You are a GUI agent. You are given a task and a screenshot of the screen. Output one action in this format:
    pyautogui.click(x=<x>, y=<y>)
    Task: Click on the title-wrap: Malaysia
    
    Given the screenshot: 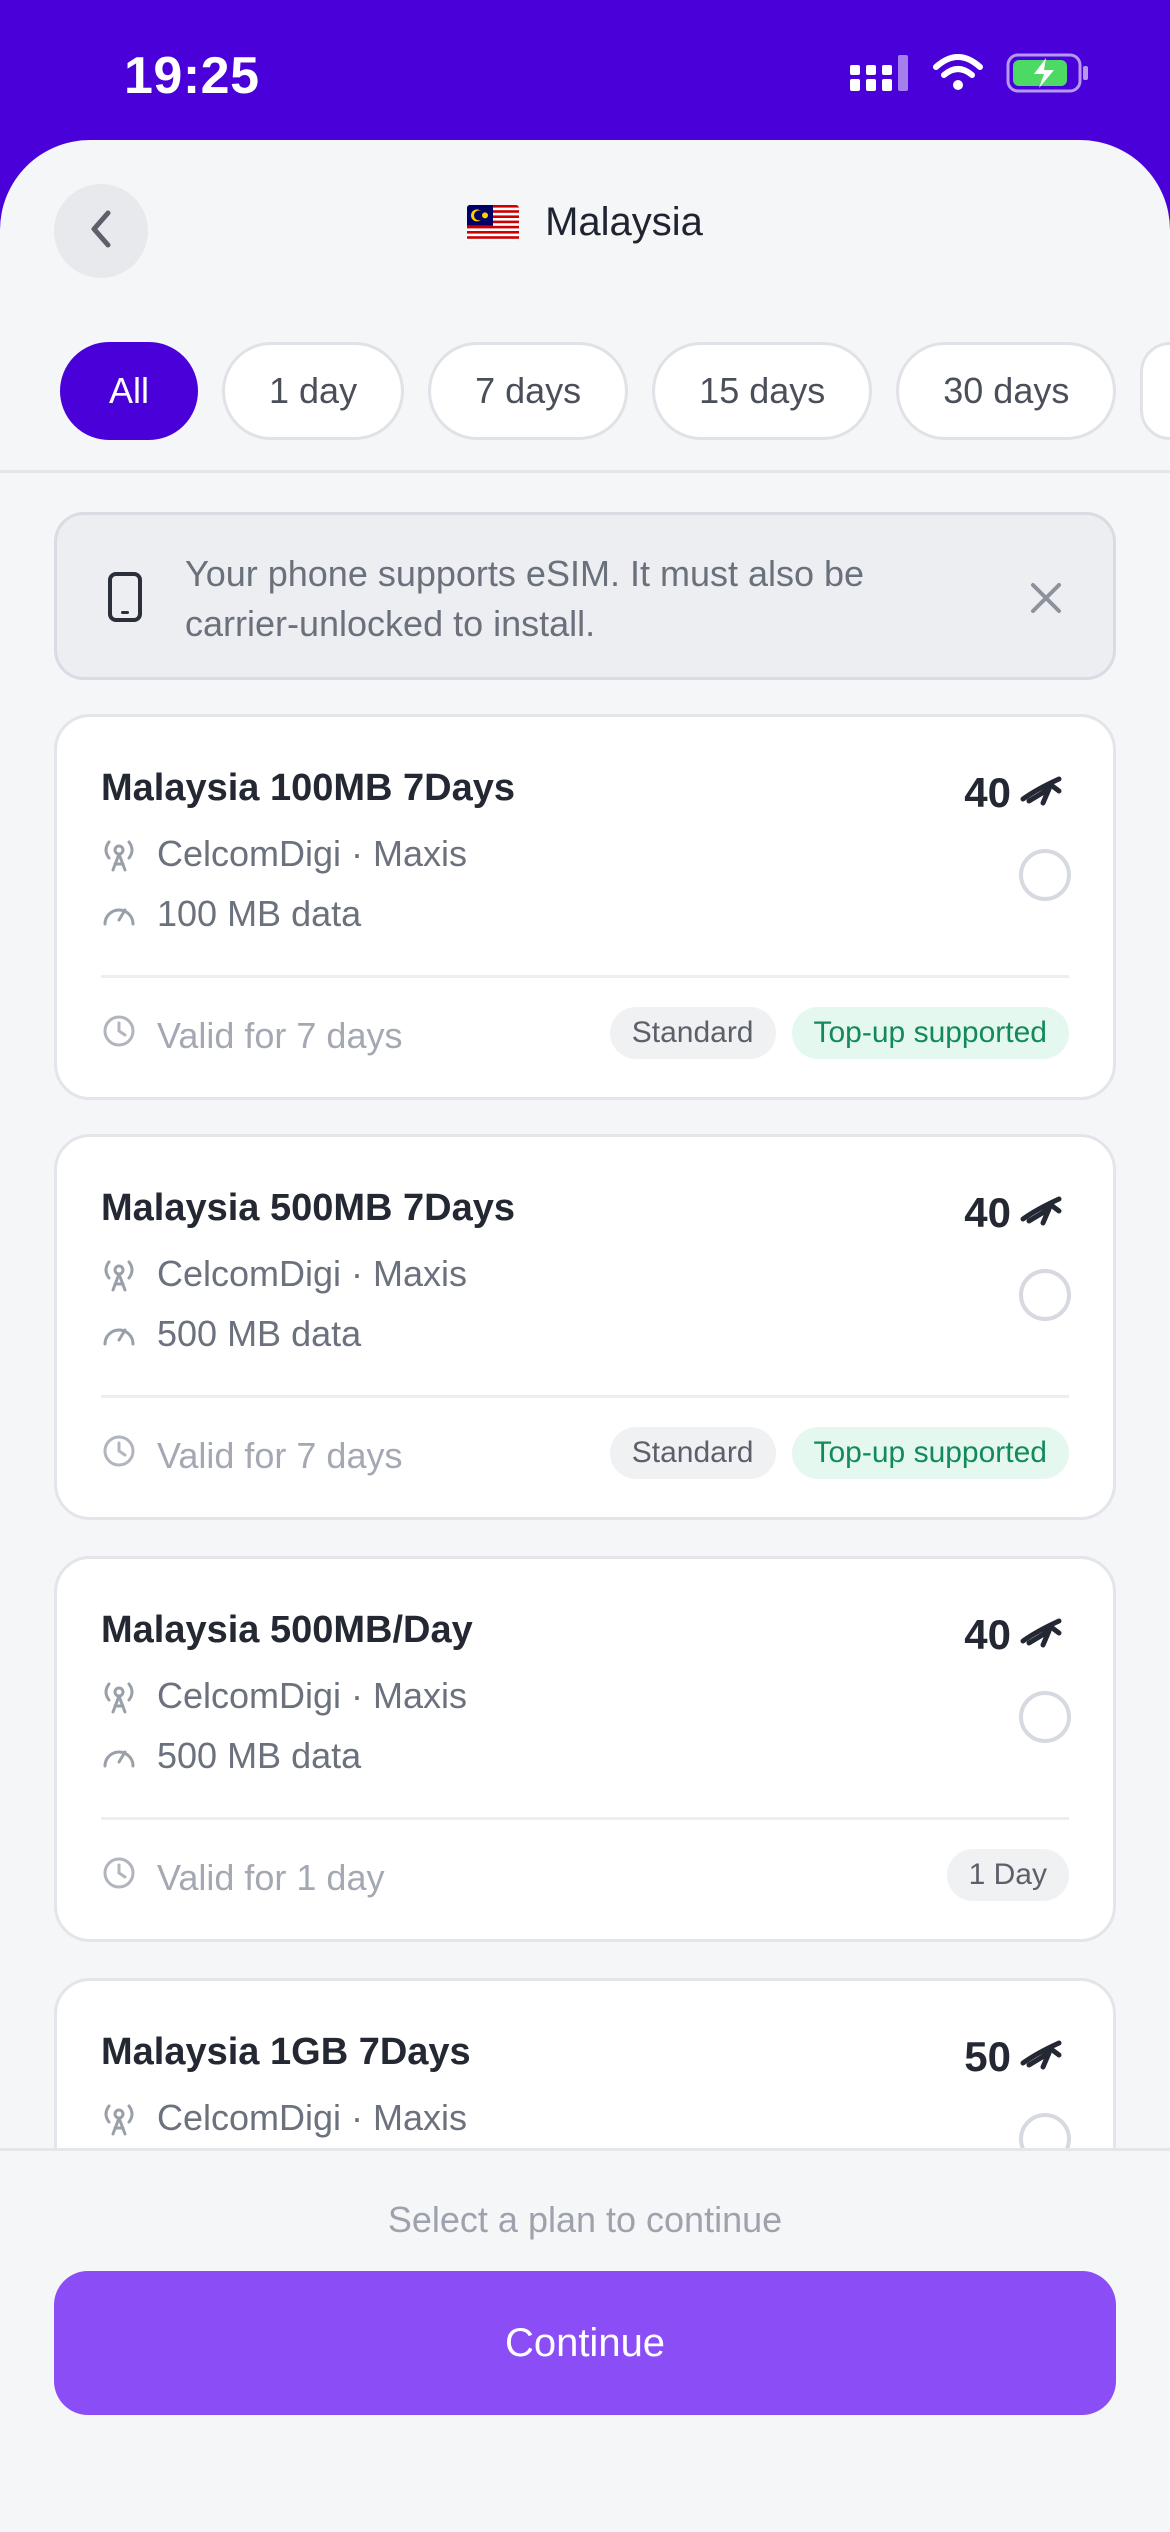 What is the action you would take?
    pyautogui.click(x=585, y=222)
    